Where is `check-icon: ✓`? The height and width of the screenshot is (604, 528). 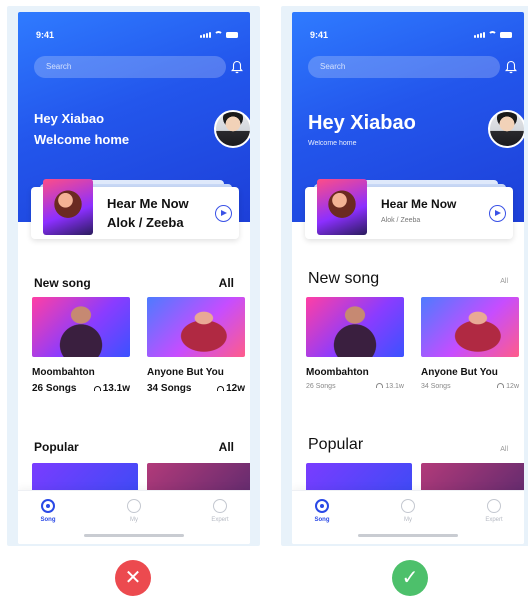
check-icon: ✓ is located at coordinates (410, 578).